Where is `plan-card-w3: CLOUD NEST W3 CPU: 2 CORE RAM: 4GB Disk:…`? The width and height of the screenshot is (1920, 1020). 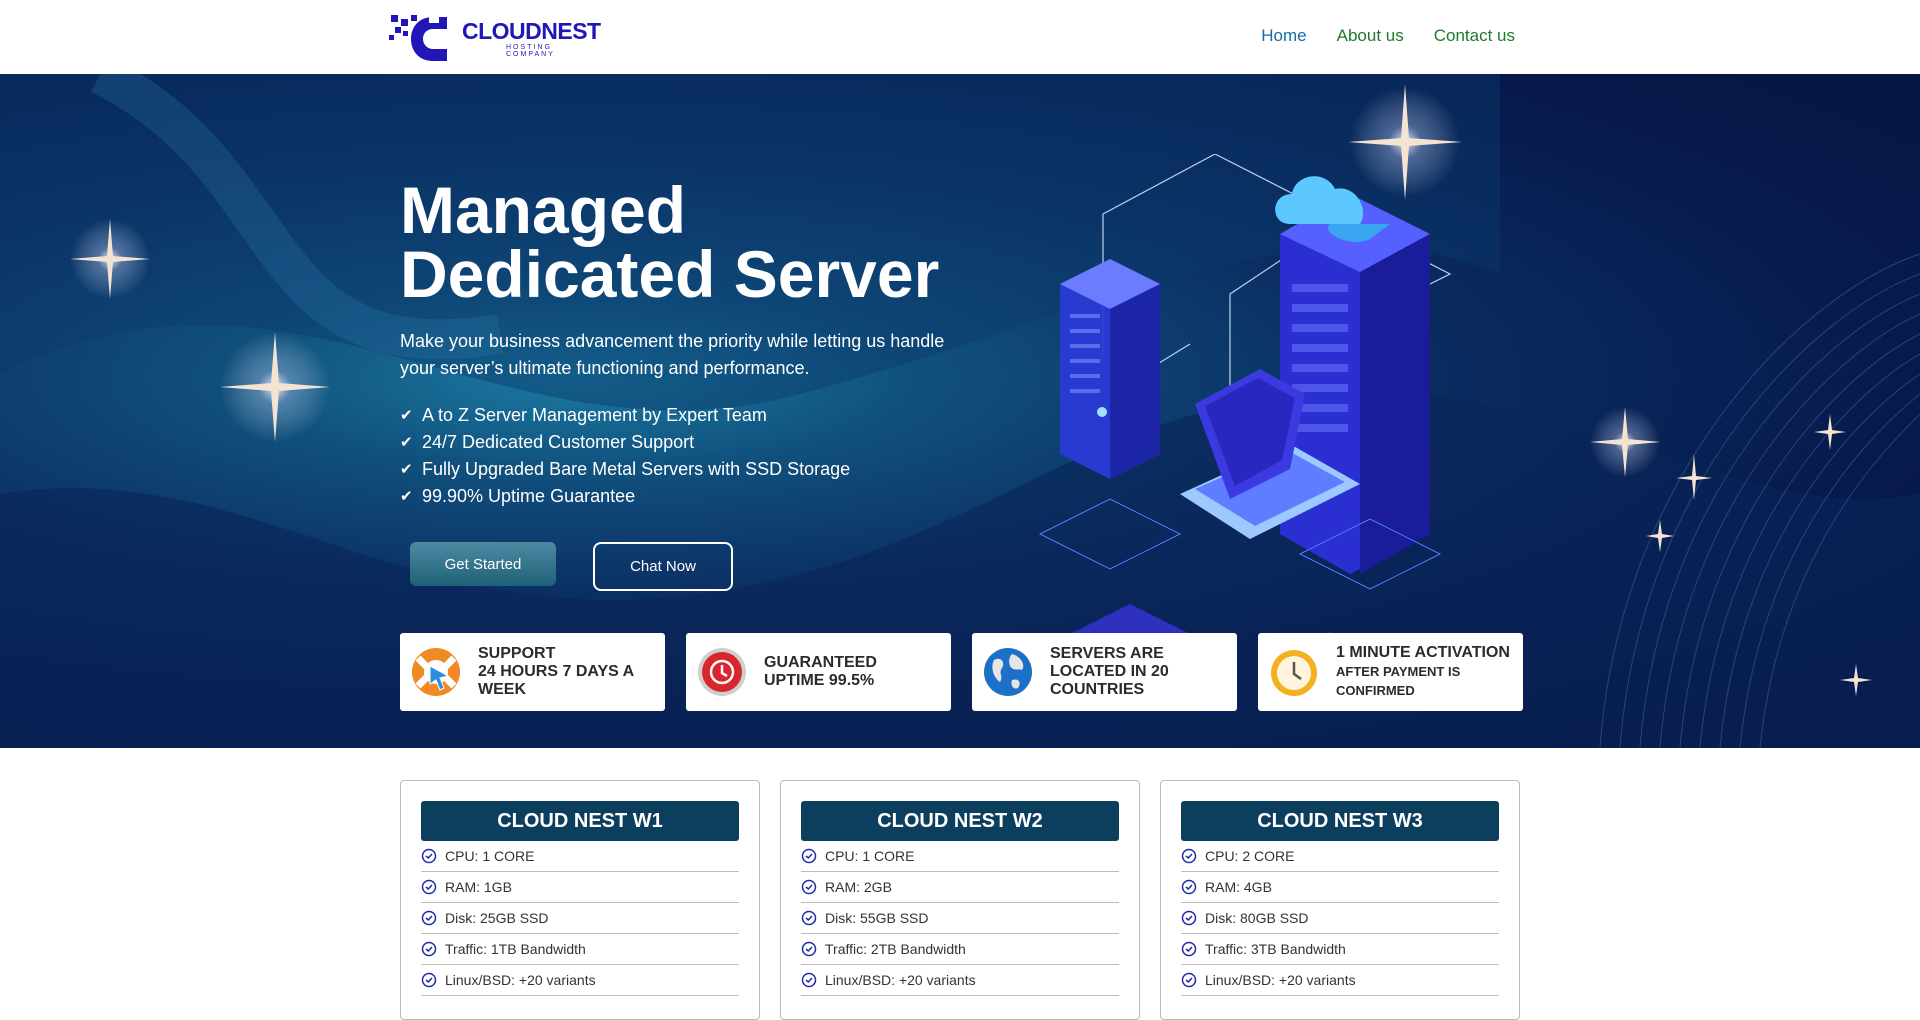
plan-card-w3: CLOUD NEST W3 CPU: 2 CORE RAM: 4GB Disk:… is located at coordinates (1340, 900).